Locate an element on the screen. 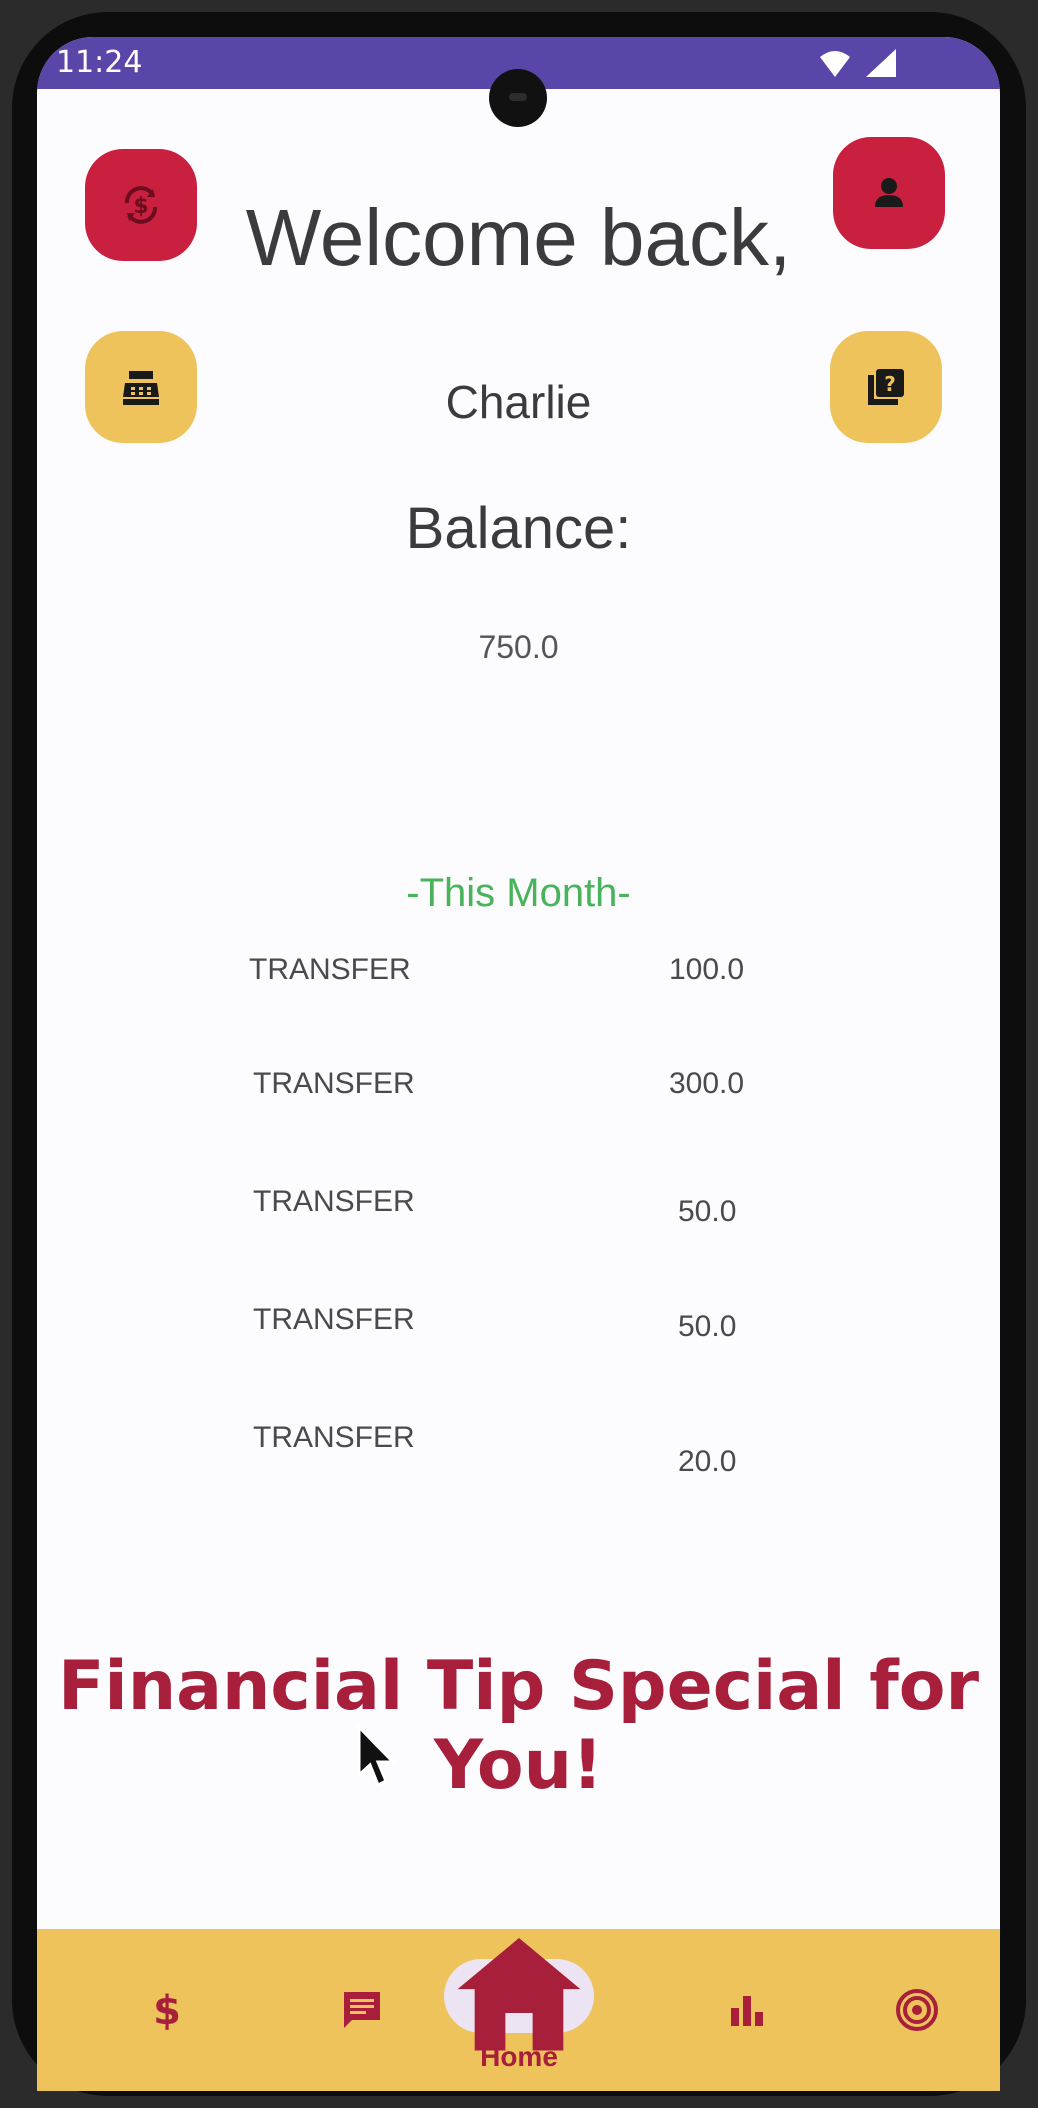 The width and height of the screenshot is (1038, 2108). bar-chart-icon is located at coordinates (747, 2011).